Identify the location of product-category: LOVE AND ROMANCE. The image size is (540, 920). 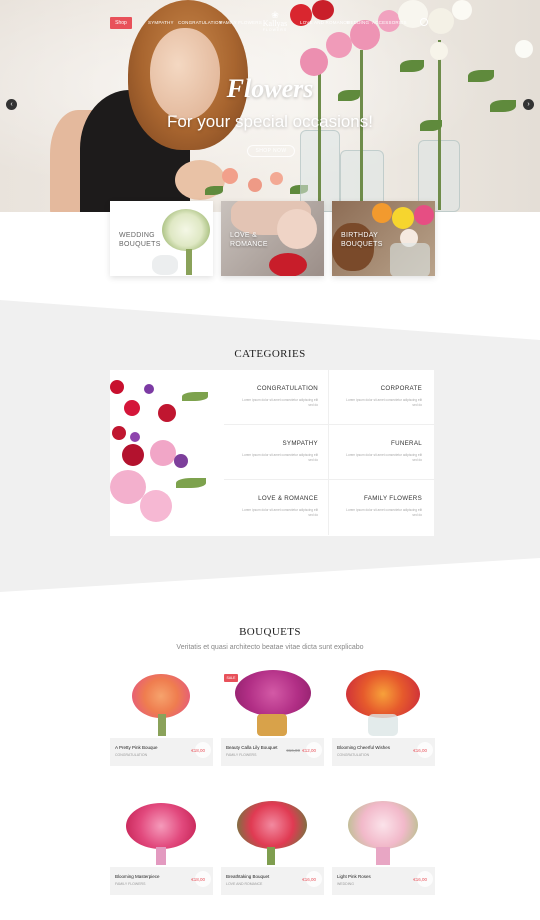
(244, 884).